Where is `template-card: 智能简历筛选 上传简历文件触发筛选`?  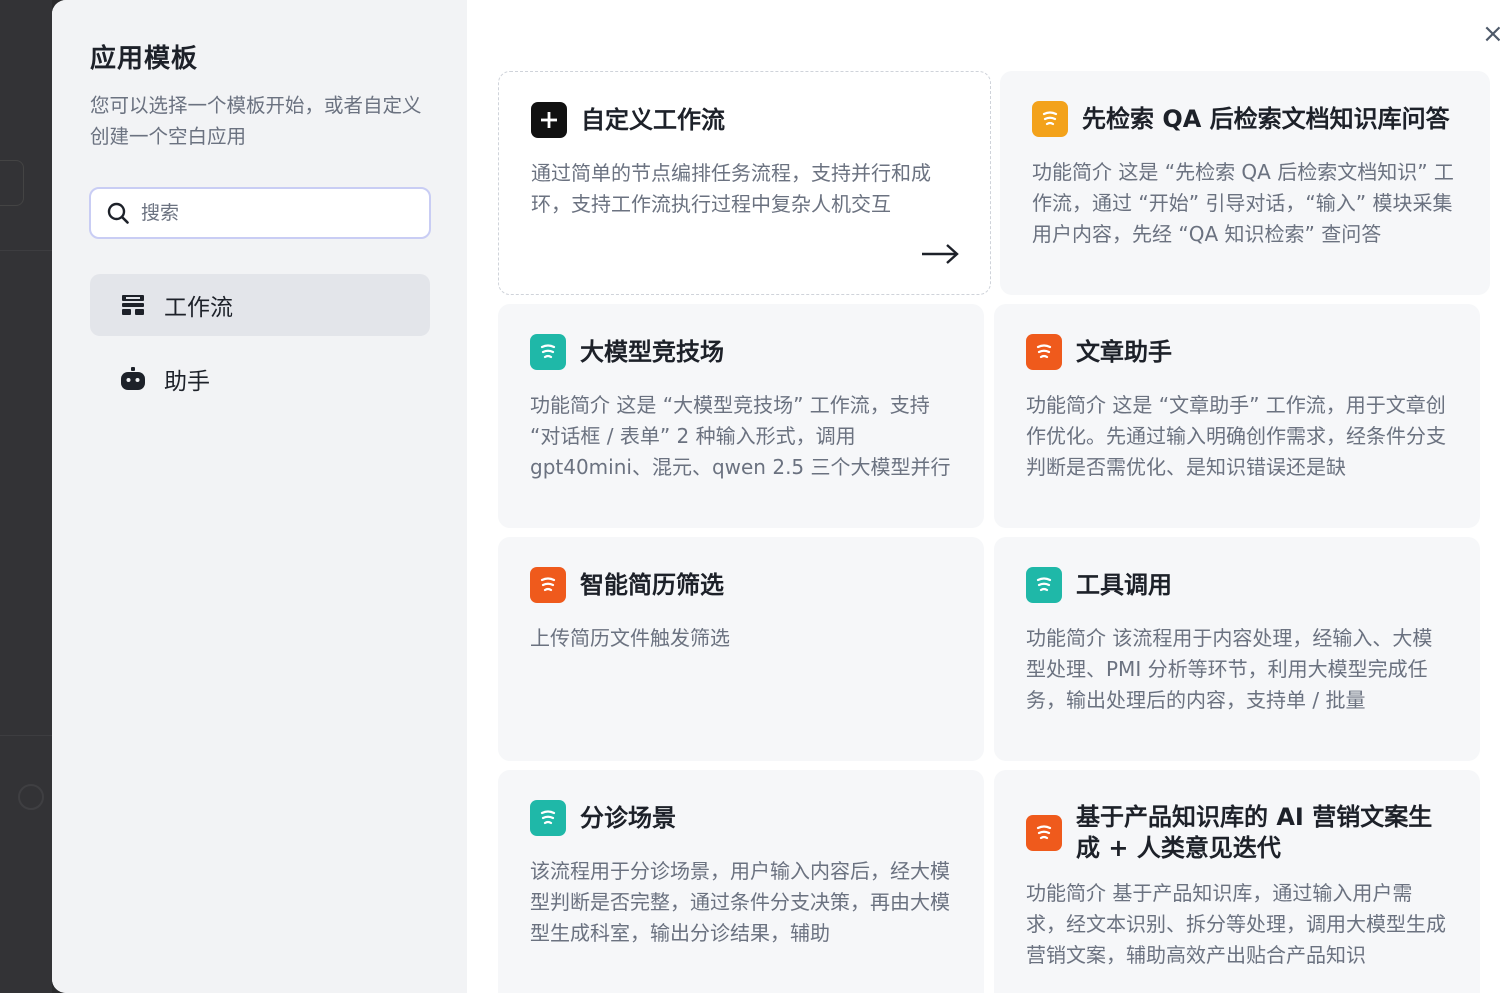
template-card: 智能简历筛选 上传简历文件触发筛选 is located at coordinates (741, 649).